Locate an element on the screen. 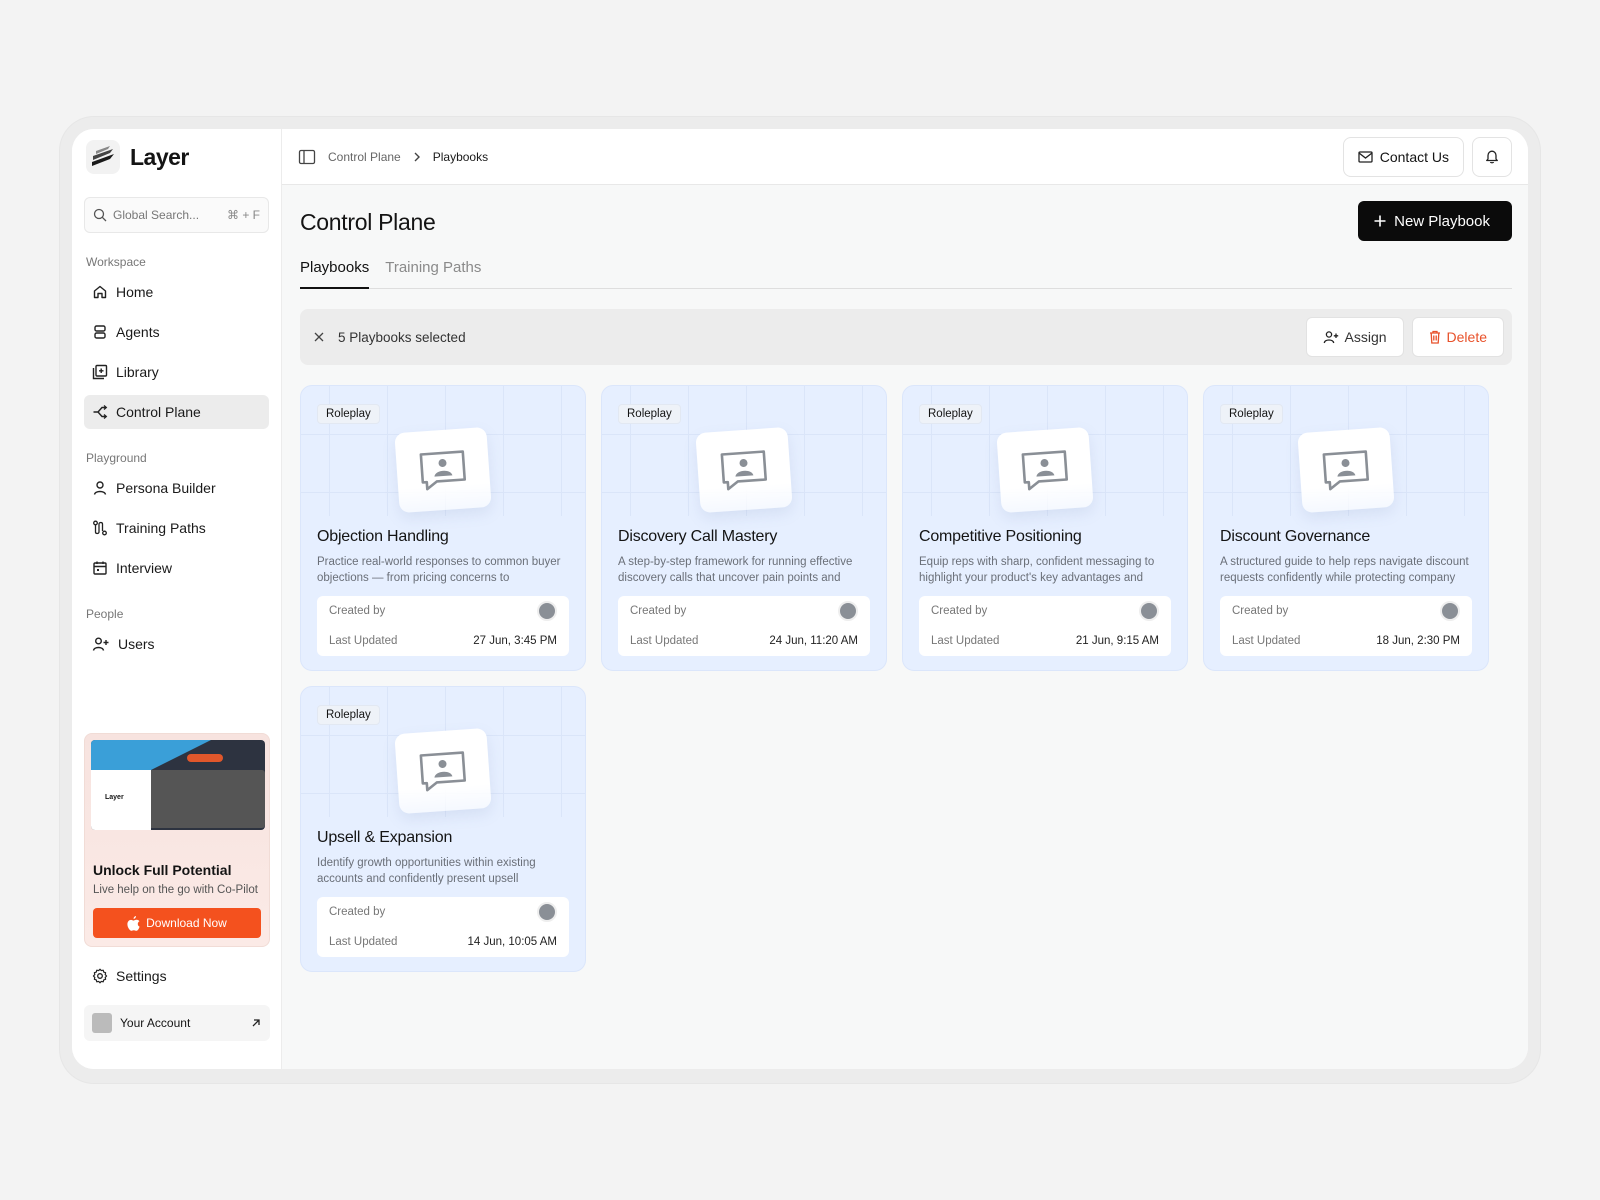 The height and width of the screenshot is (1200, 1600). sidebar-item-users: Users is located at coordinates (176, 644).